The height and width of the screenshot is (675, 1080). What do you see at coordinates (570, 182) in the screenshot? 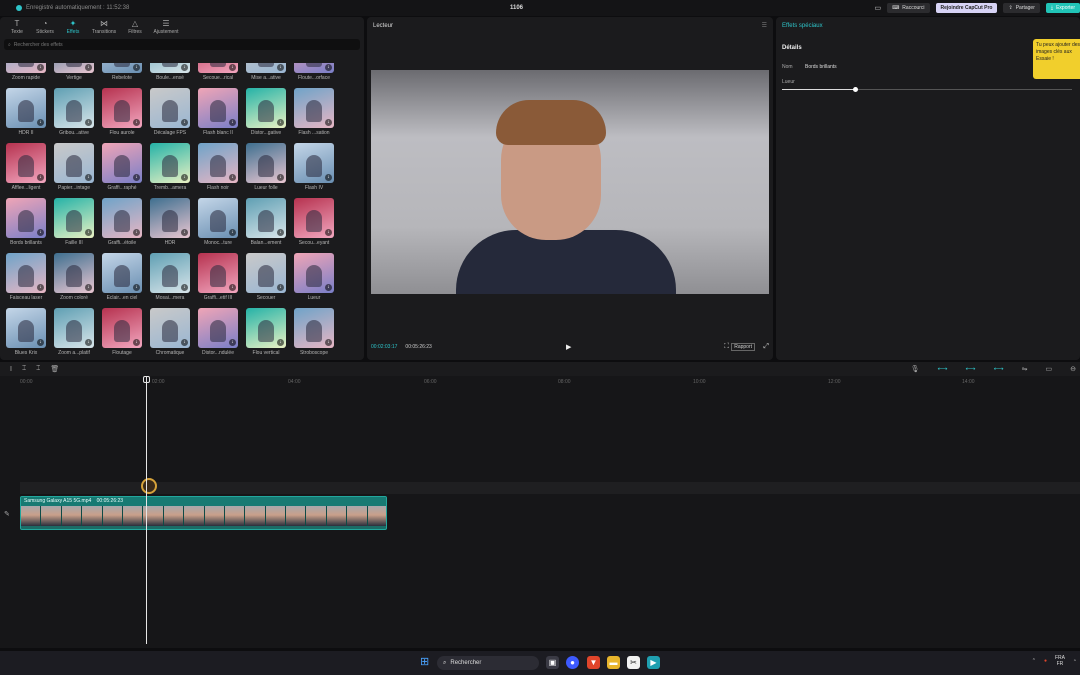
I see `video-preview` at bounding box center [570, 182].